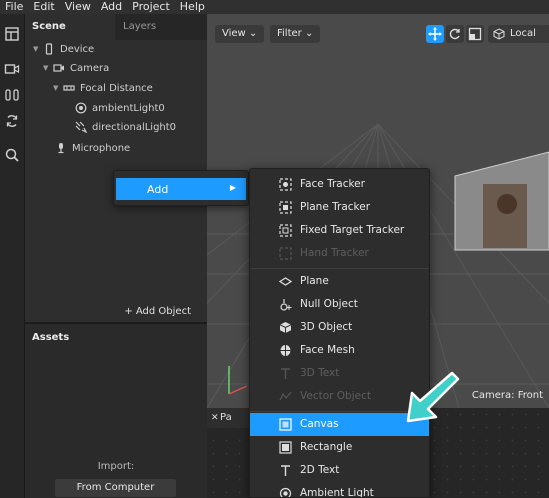 The image size is (549, 498). I want to click on menu-item-hand-tracker: Hand Tracker, so click(339, 253).